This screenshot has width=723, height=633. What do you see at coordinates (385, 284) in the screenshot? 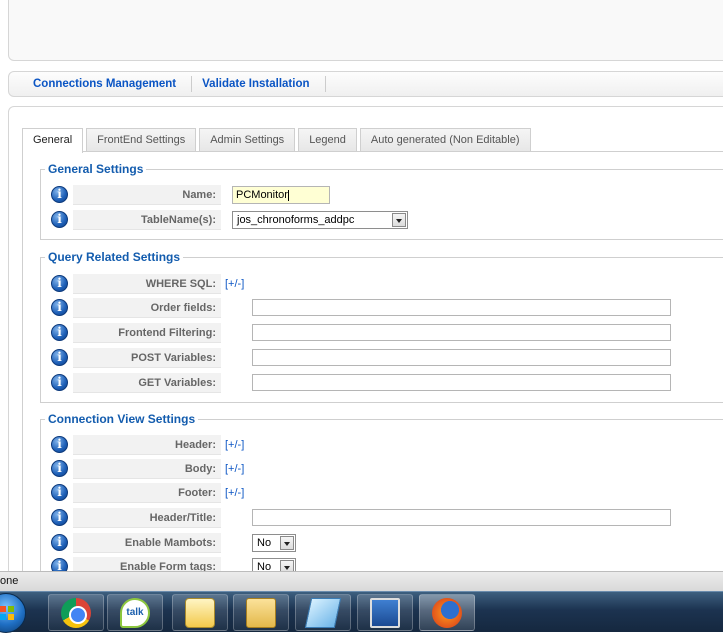
I see `where-sql-row: i WHERE SQL: [+/-]` at bounding box center [385, 284].